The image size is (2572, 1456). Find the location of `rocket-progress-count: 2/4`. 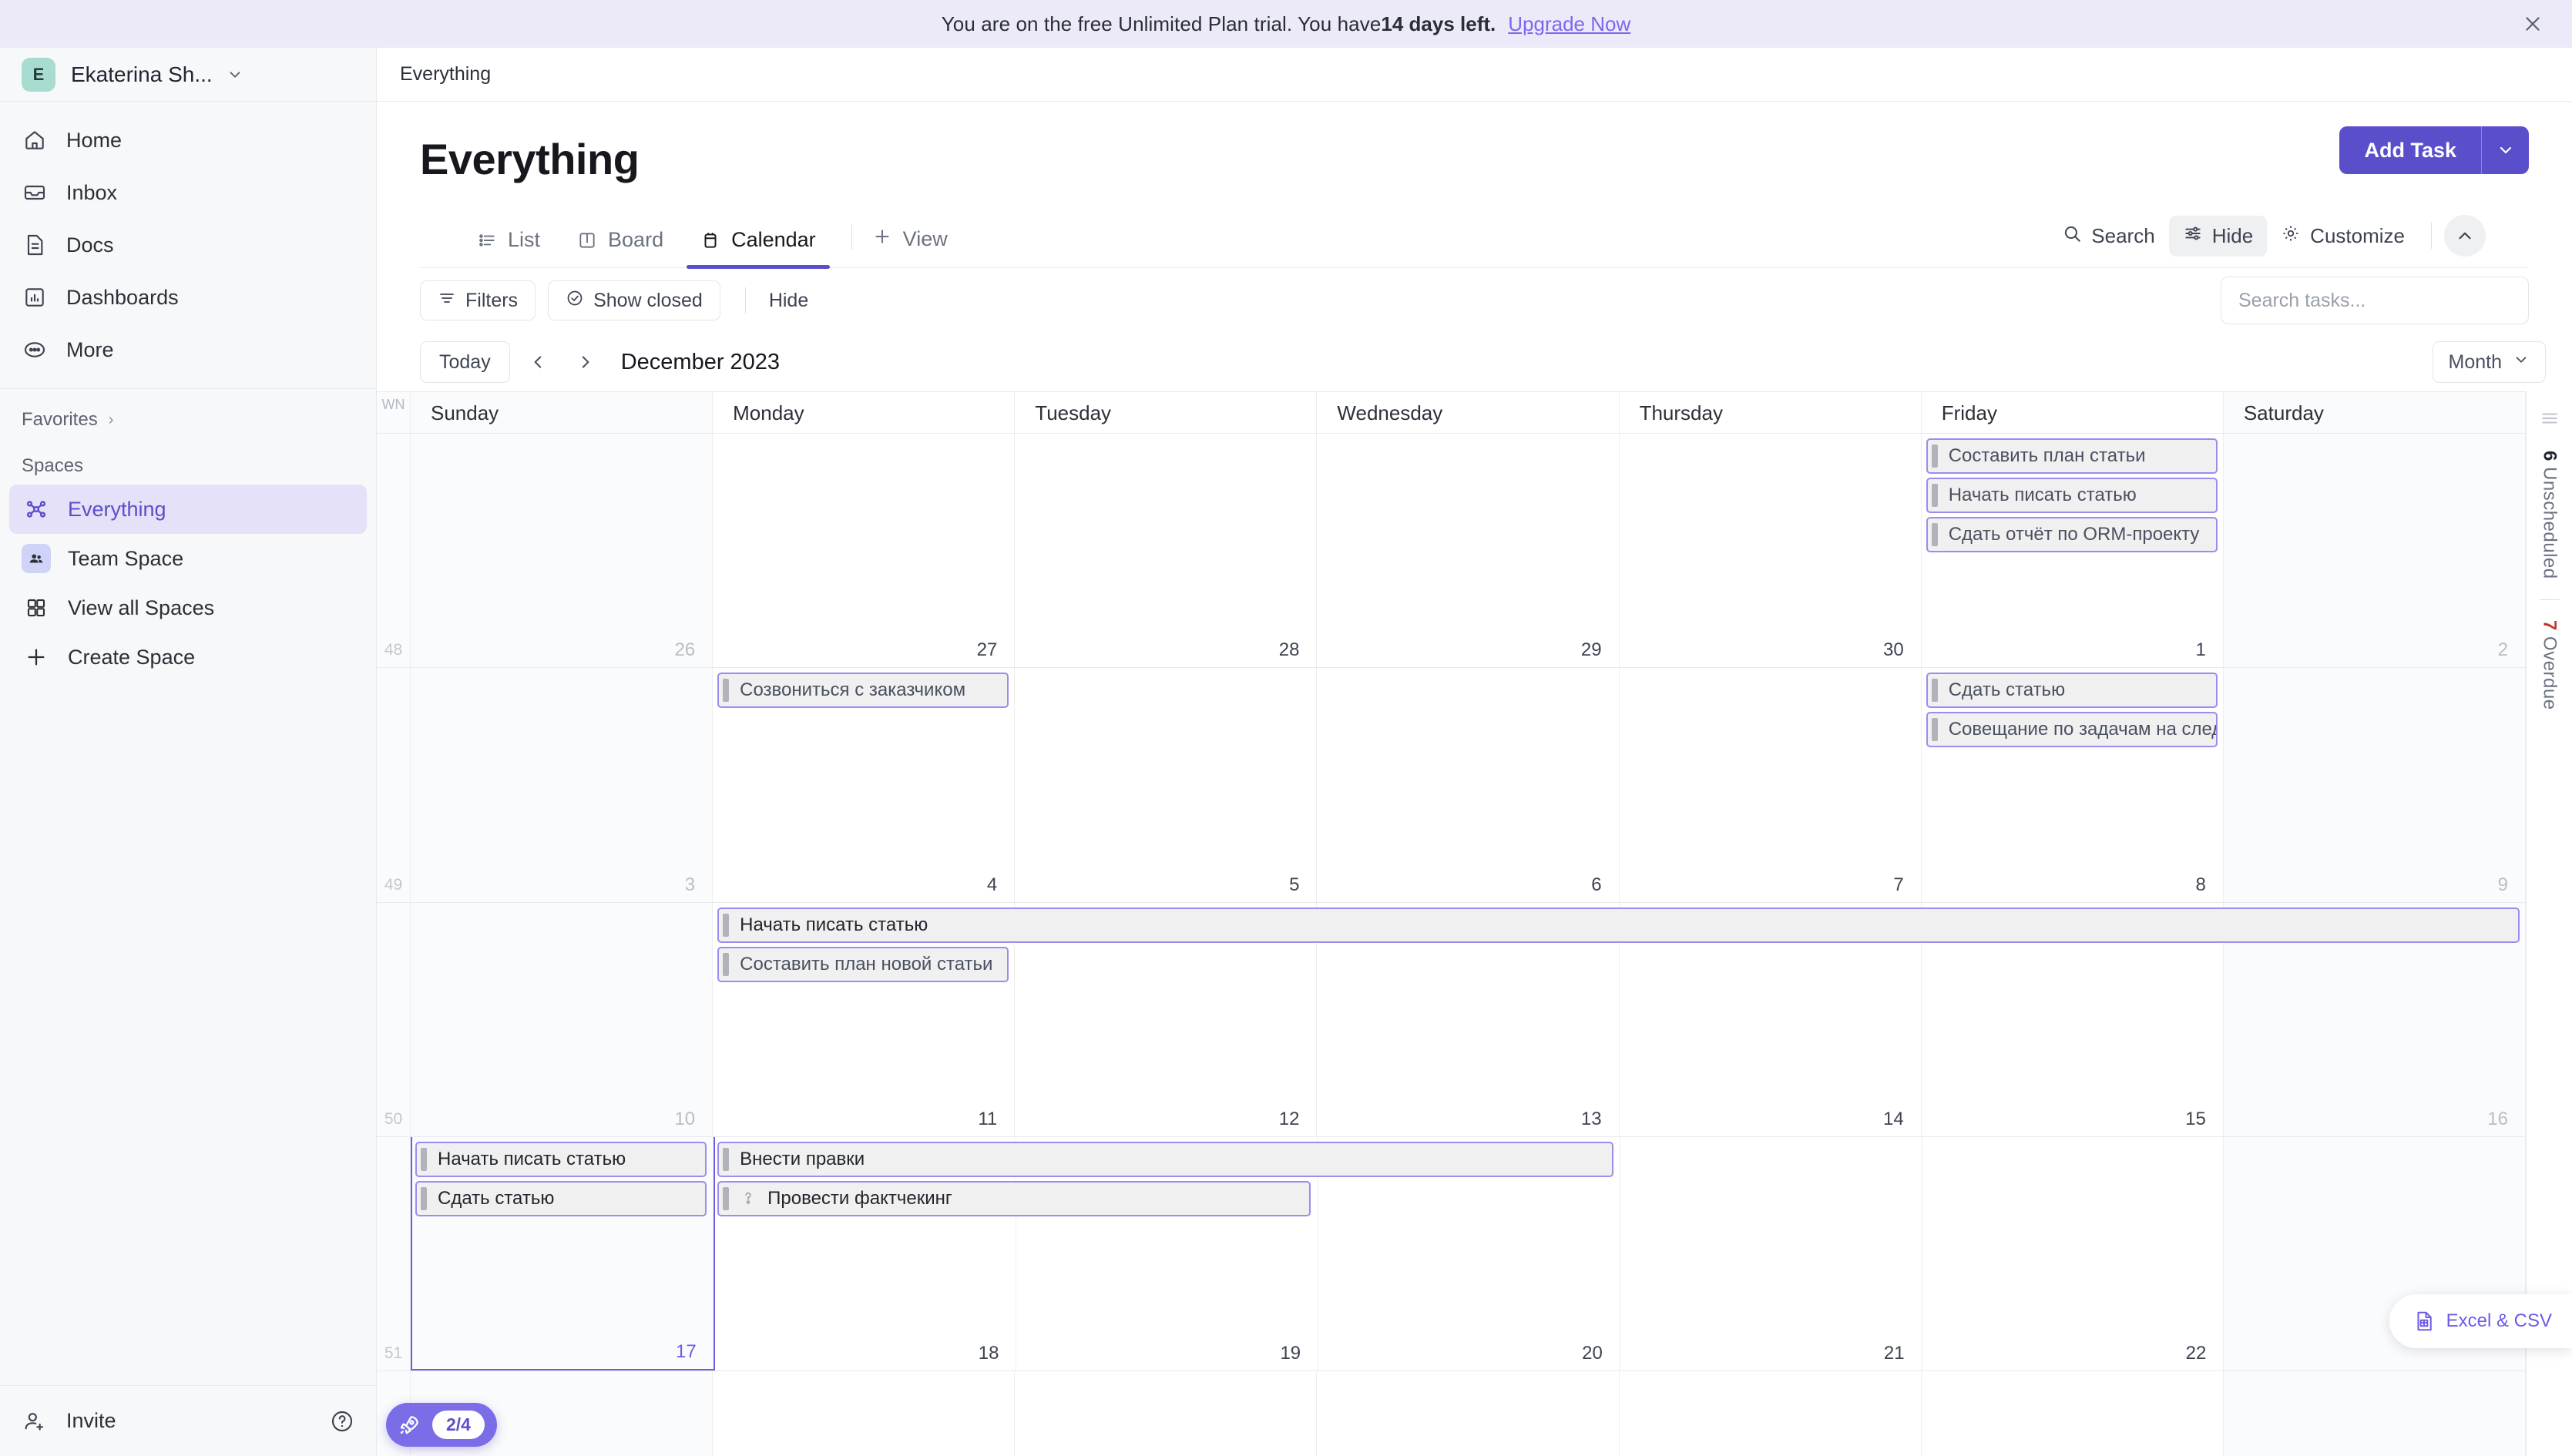

rocket-progress-count: 2/4 is located at coordinates (458, 1425).